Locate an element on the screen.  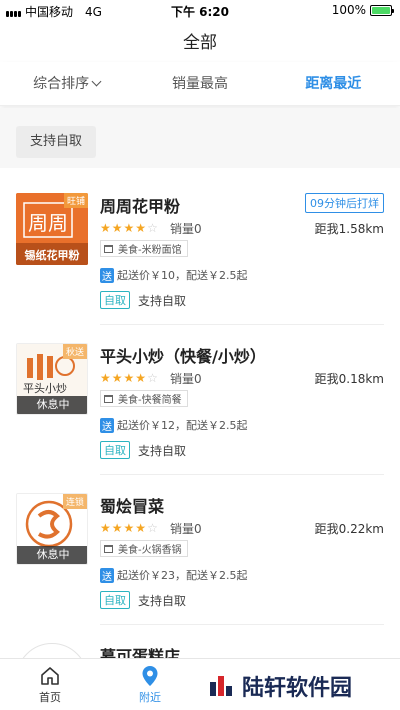
delivery-info: 送 起送价￥23，配送￥2.5起 is located at coordinates (174, 575).